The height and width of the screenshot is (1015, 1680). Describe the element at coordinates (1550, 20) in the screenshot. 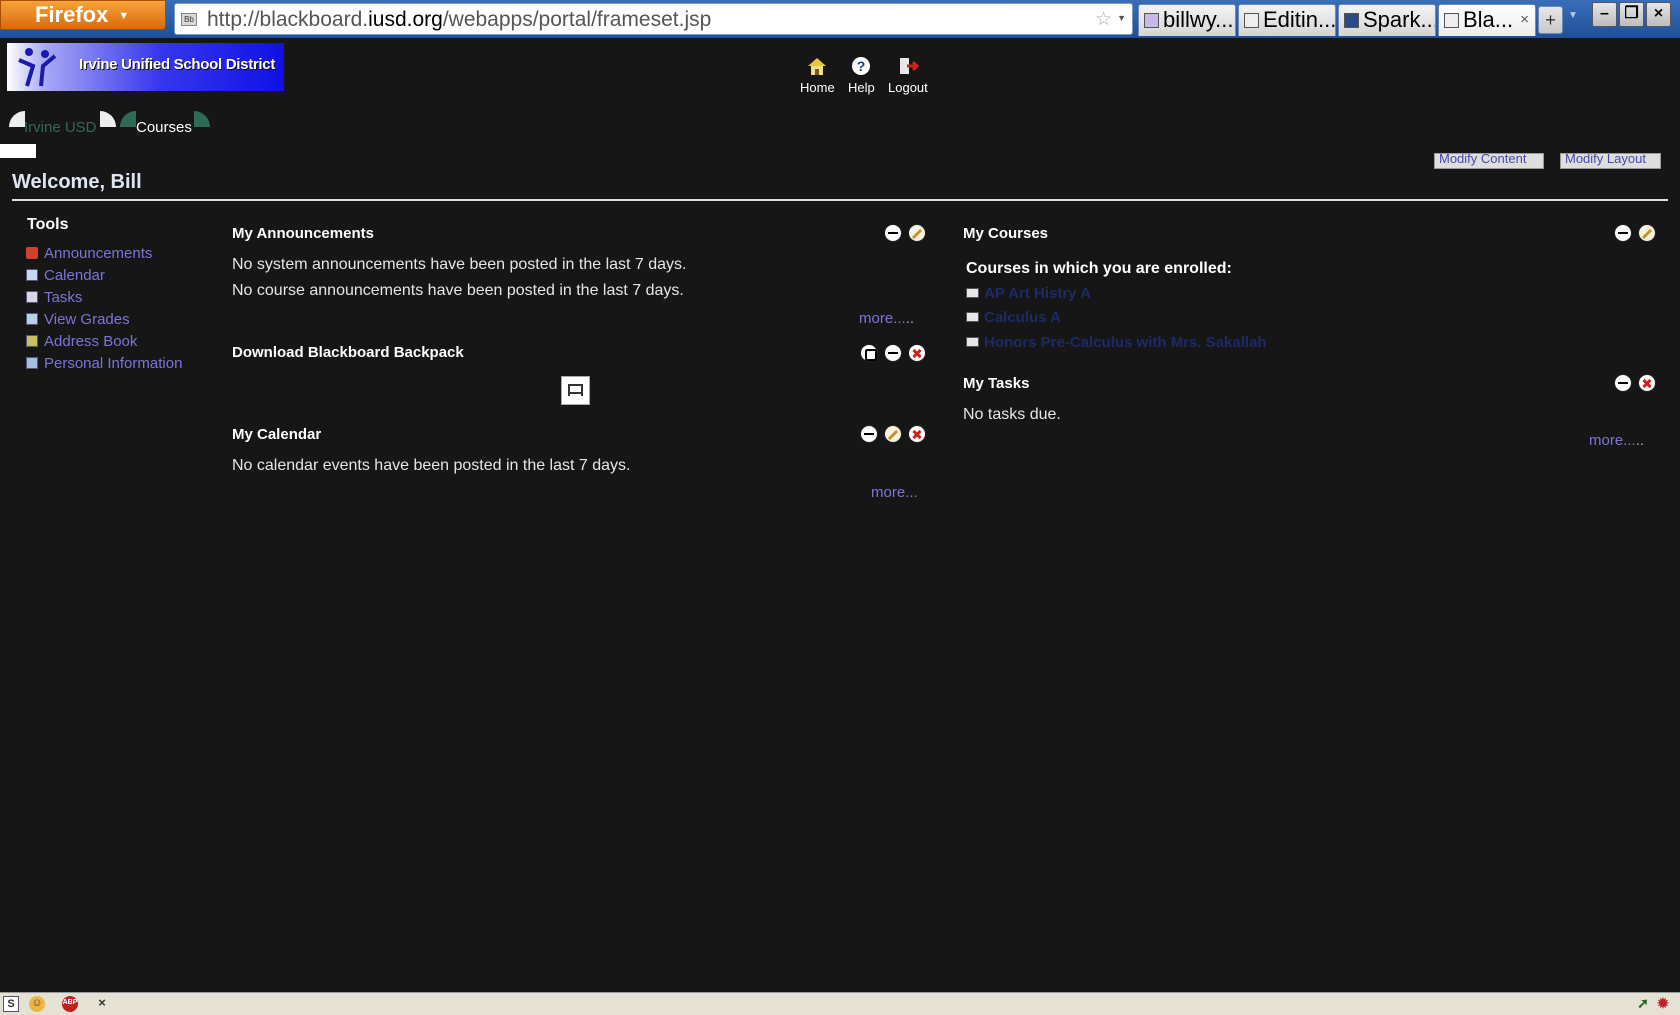

I see `new-tab-button: +` at that location.